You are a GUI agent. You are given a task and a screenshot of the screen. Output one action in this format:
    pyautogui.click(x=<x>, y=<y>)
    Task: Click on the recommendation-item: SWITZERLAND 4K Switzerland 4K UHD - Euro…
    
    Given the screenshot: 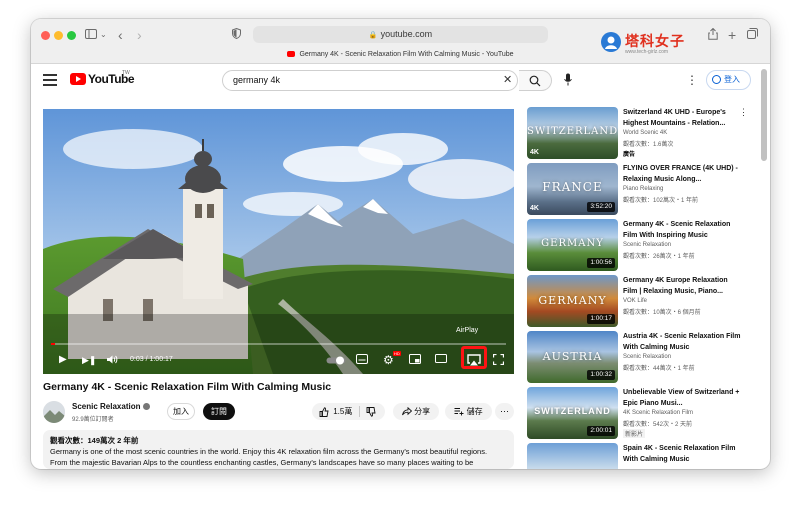 What is the action you would take?
    pyautogui.click(x=643, y=134)
    